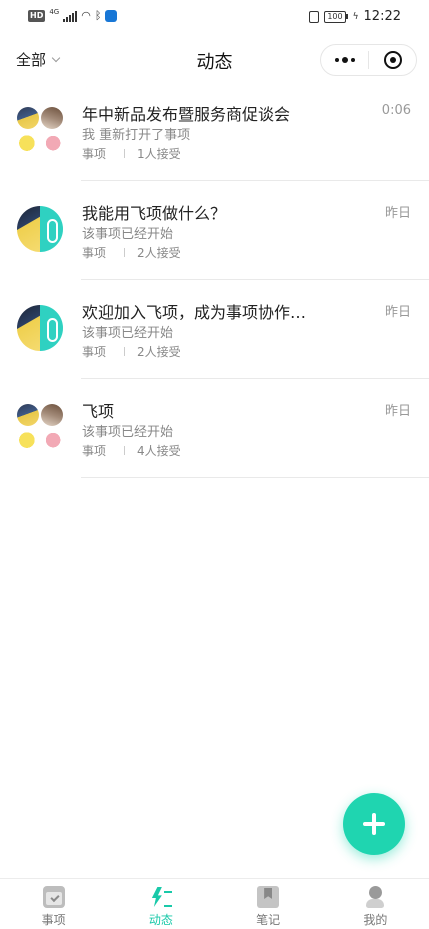  I want to click on tab-label: 动态, so click(160, 920).